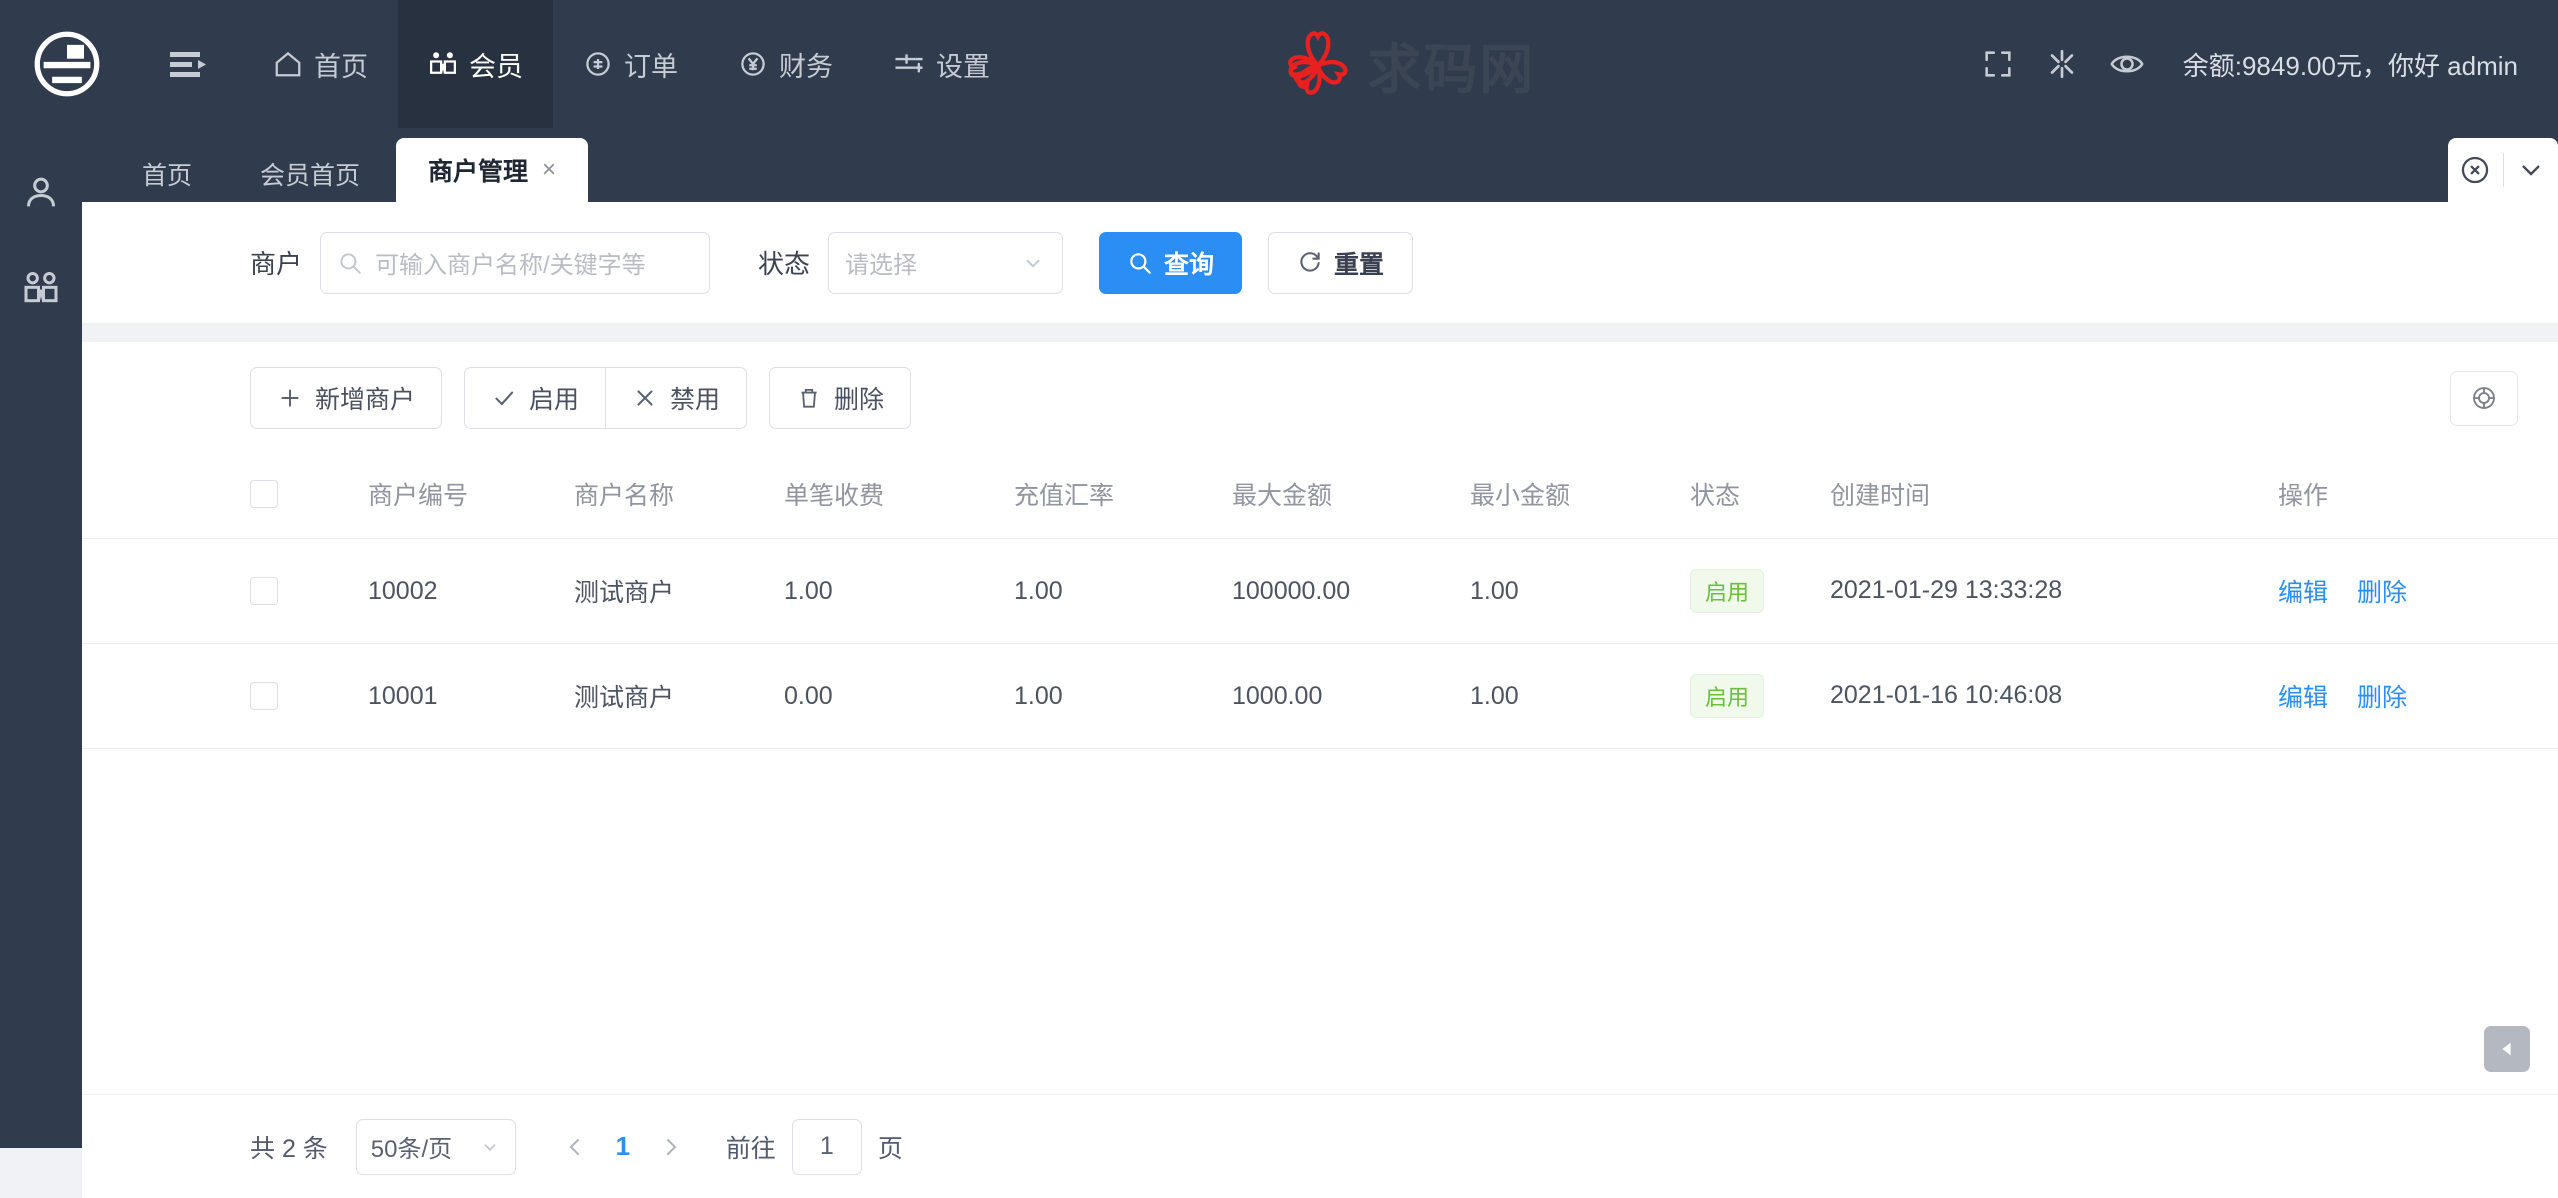 The image size is (2558, 1198). I want to click on tab-home: 首页, so click(167, 174).